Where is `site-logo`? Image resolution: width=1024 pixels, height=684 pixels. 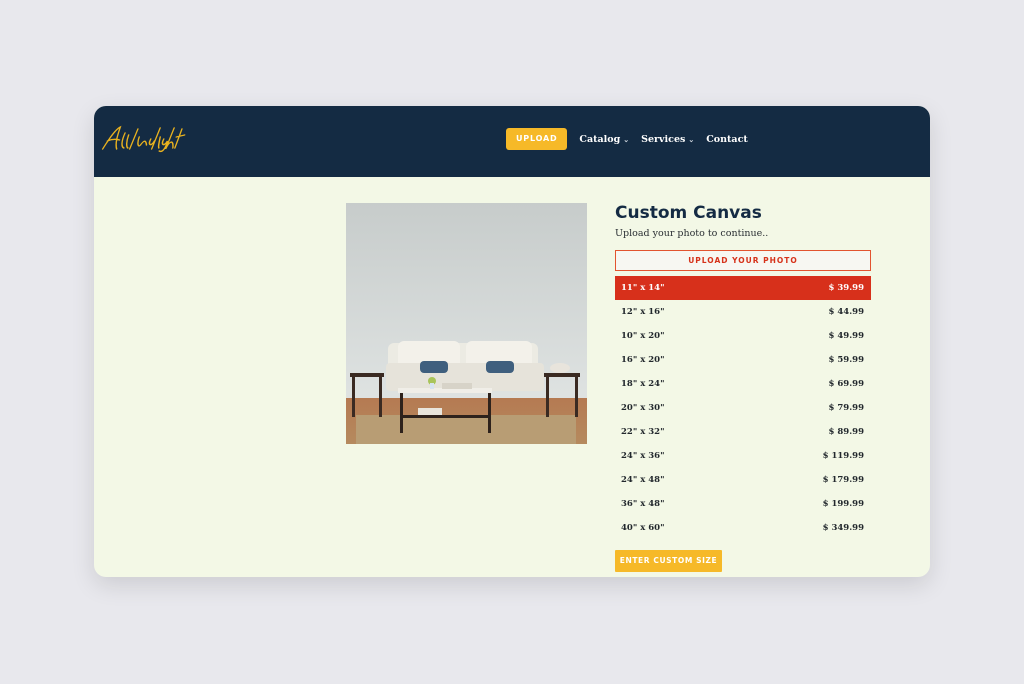
site-logo is located at coordinates (144, 138).